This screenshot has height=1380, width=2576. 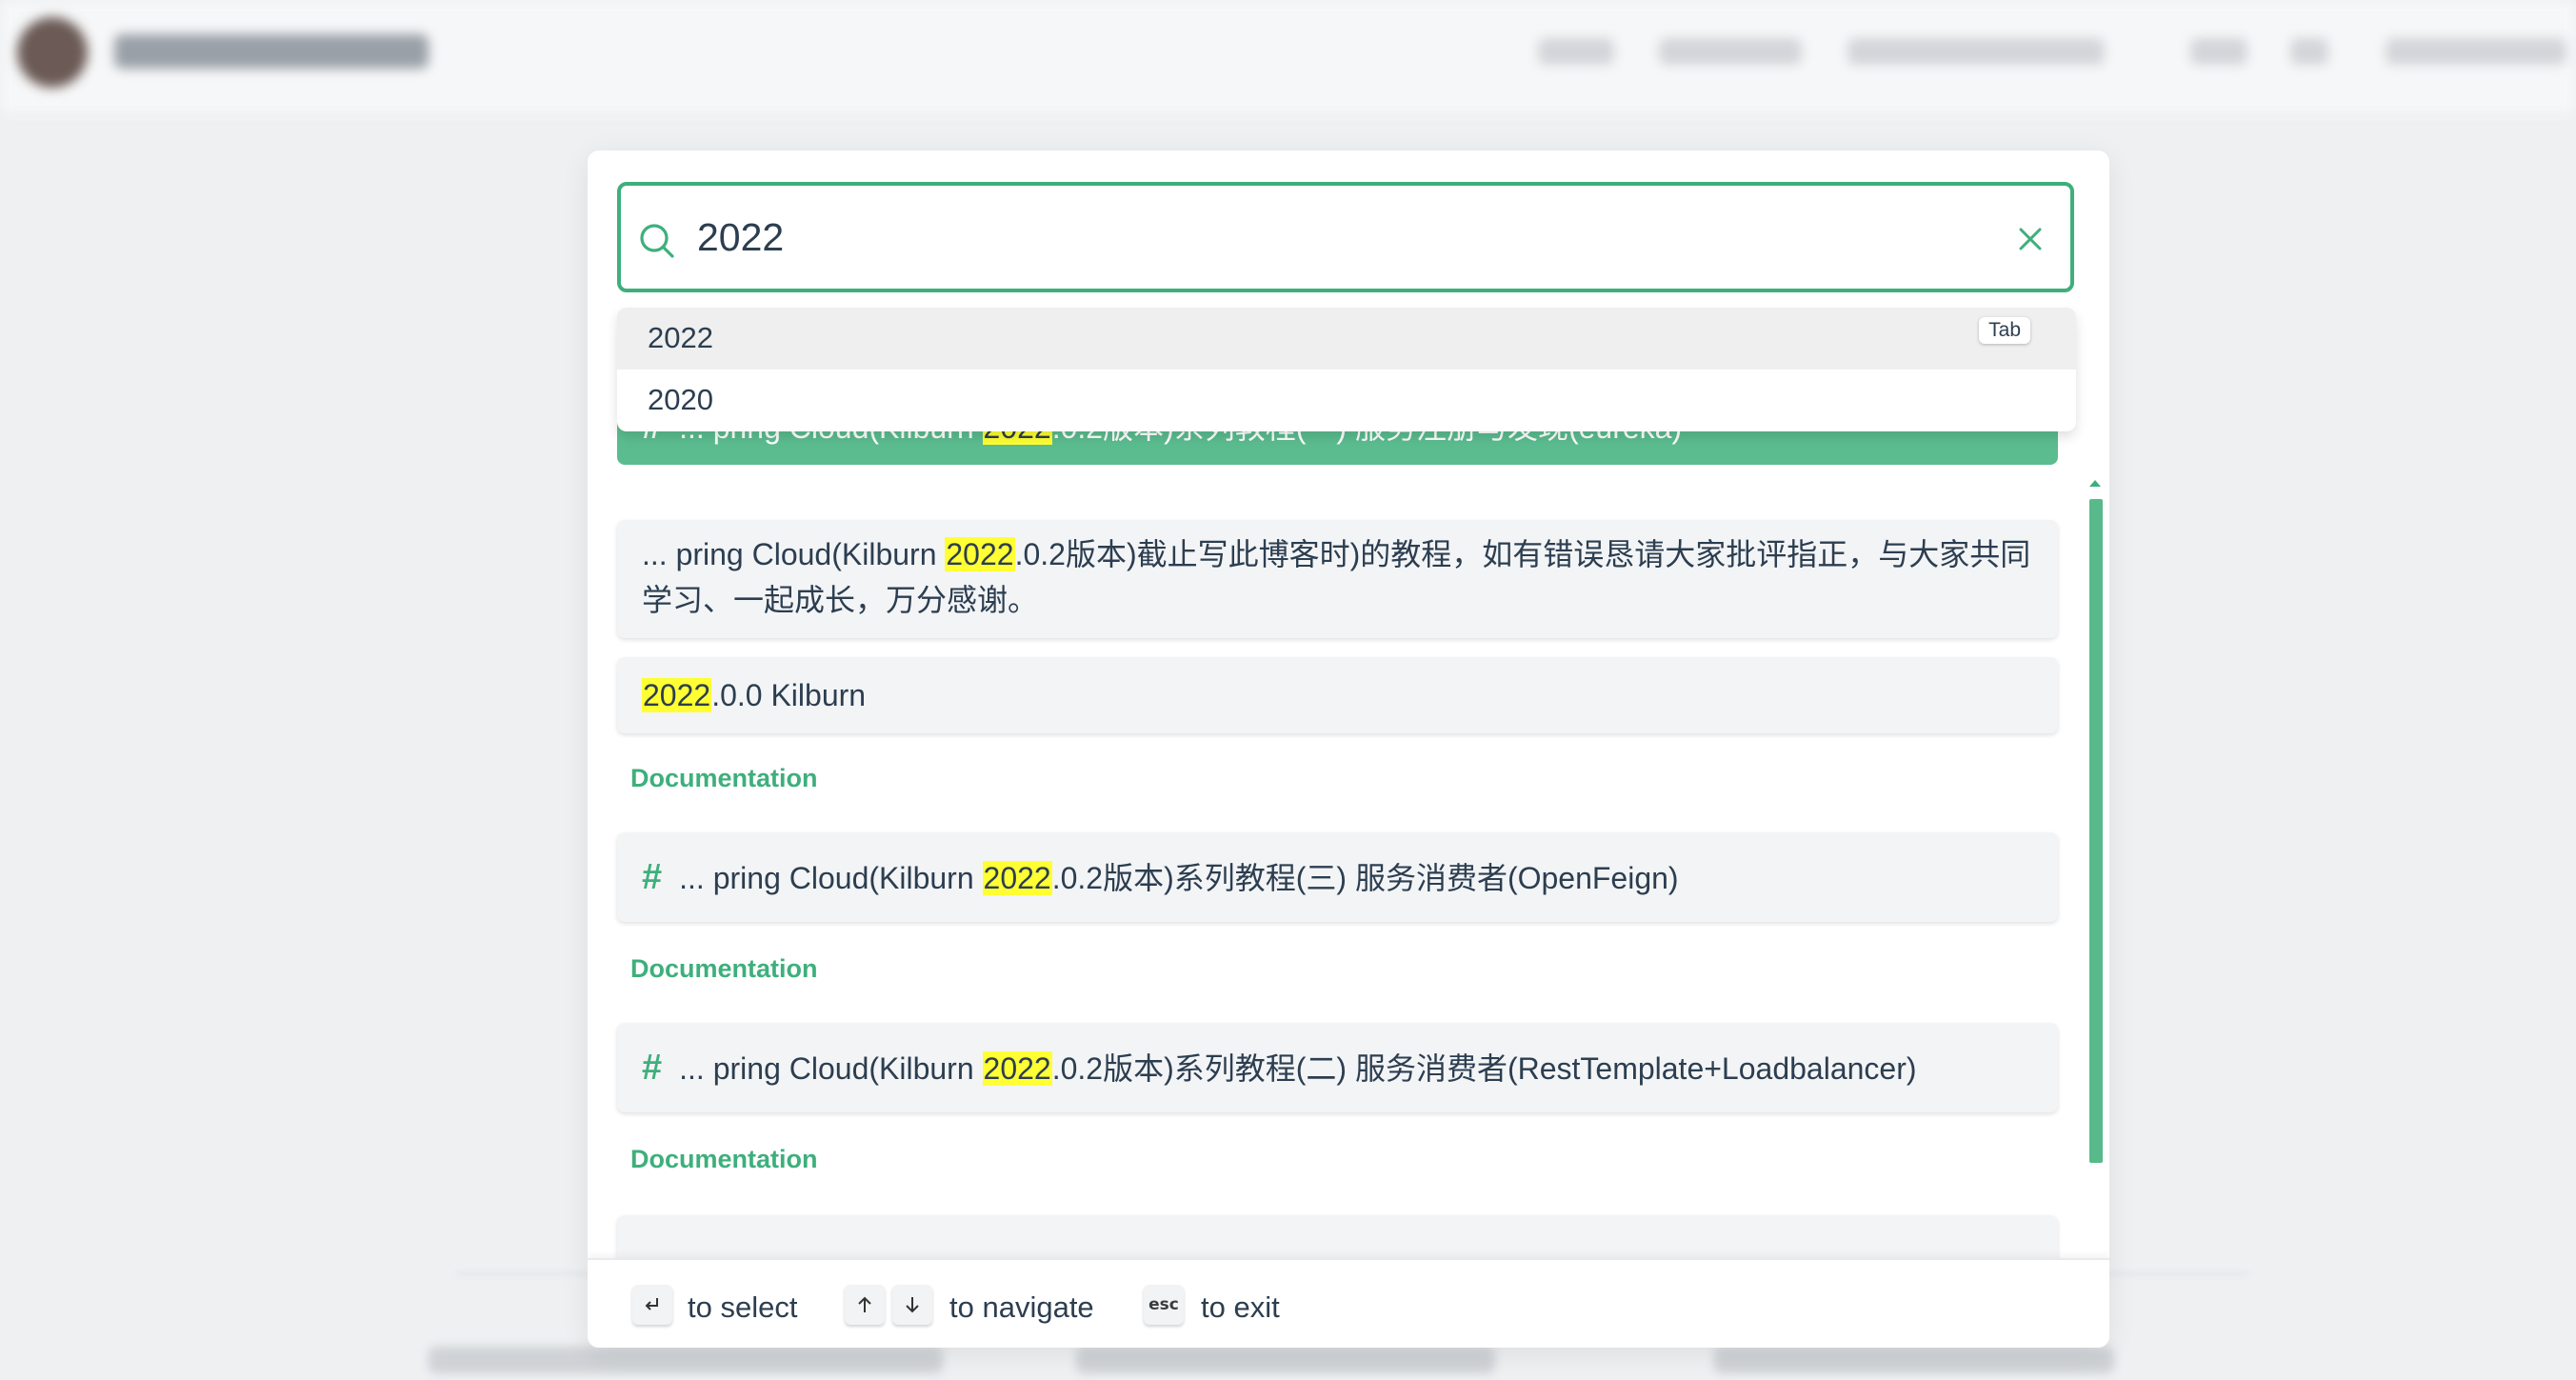 I want to click on site-logo, so click(x=53, y=52).